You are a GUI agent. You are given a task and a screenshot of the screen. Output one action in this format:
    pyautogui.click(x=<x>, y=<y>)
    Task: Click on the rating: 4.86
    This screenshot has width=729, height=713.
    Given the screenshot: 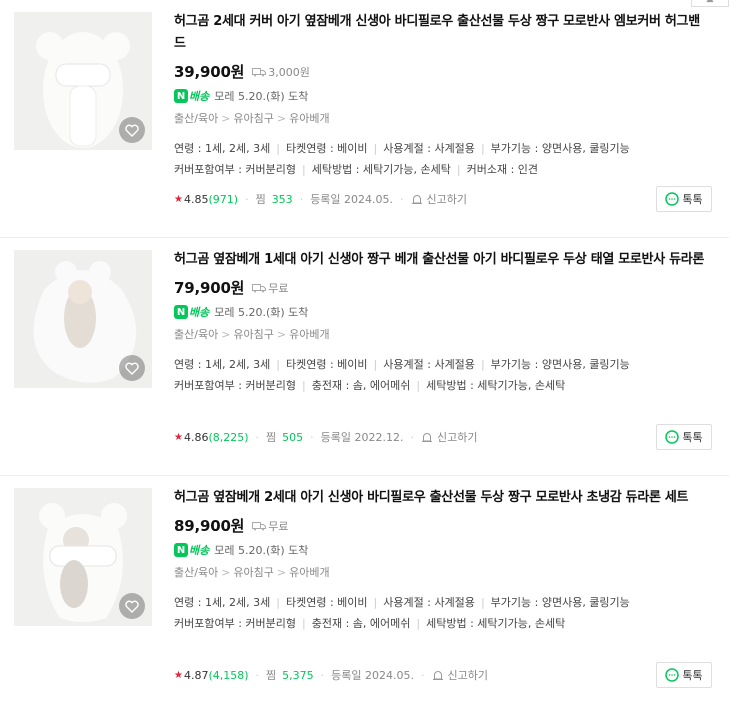 What is the action you would take?
    pyautogui.click(x=196, y=437)
    